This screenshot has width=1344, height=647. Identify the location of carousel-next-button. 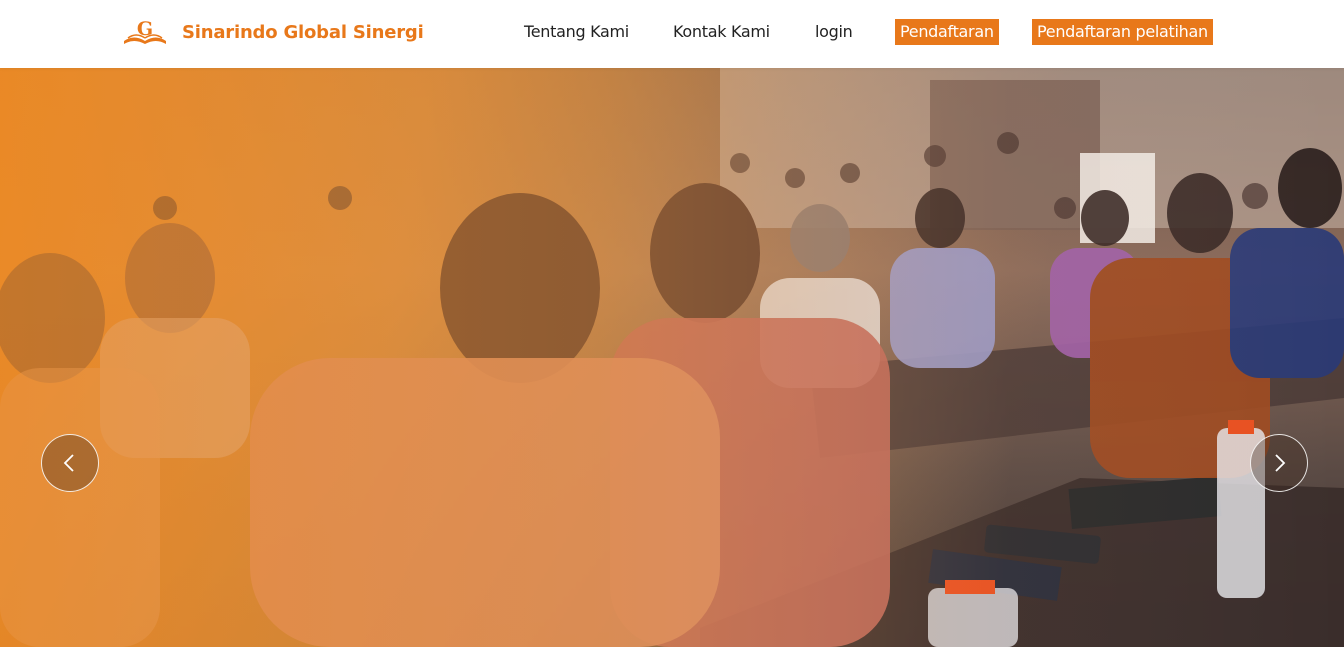
(1279, 463).